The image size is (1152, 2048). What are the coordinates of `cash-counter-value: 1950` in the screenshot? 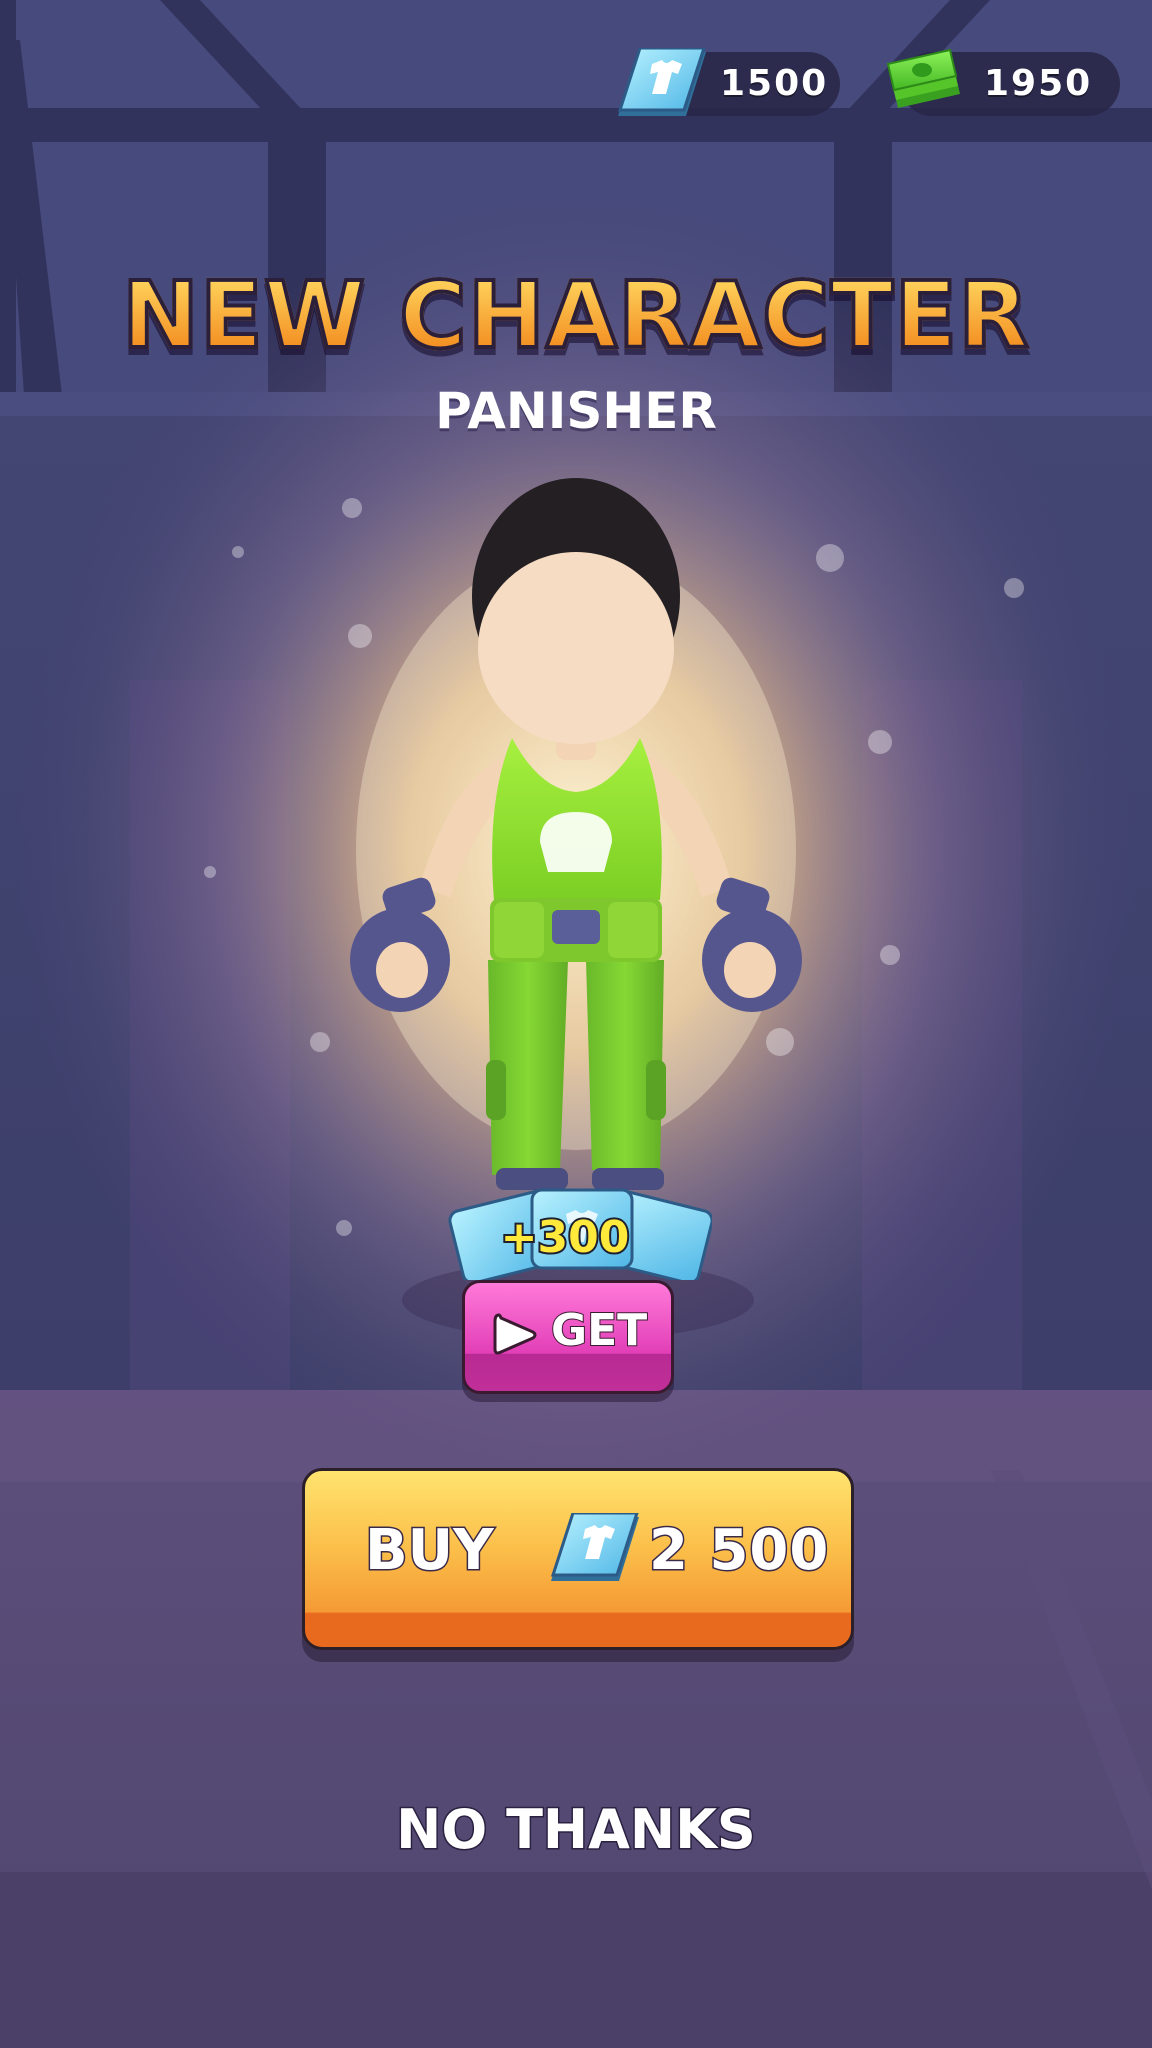 It's located at (1038, 83).